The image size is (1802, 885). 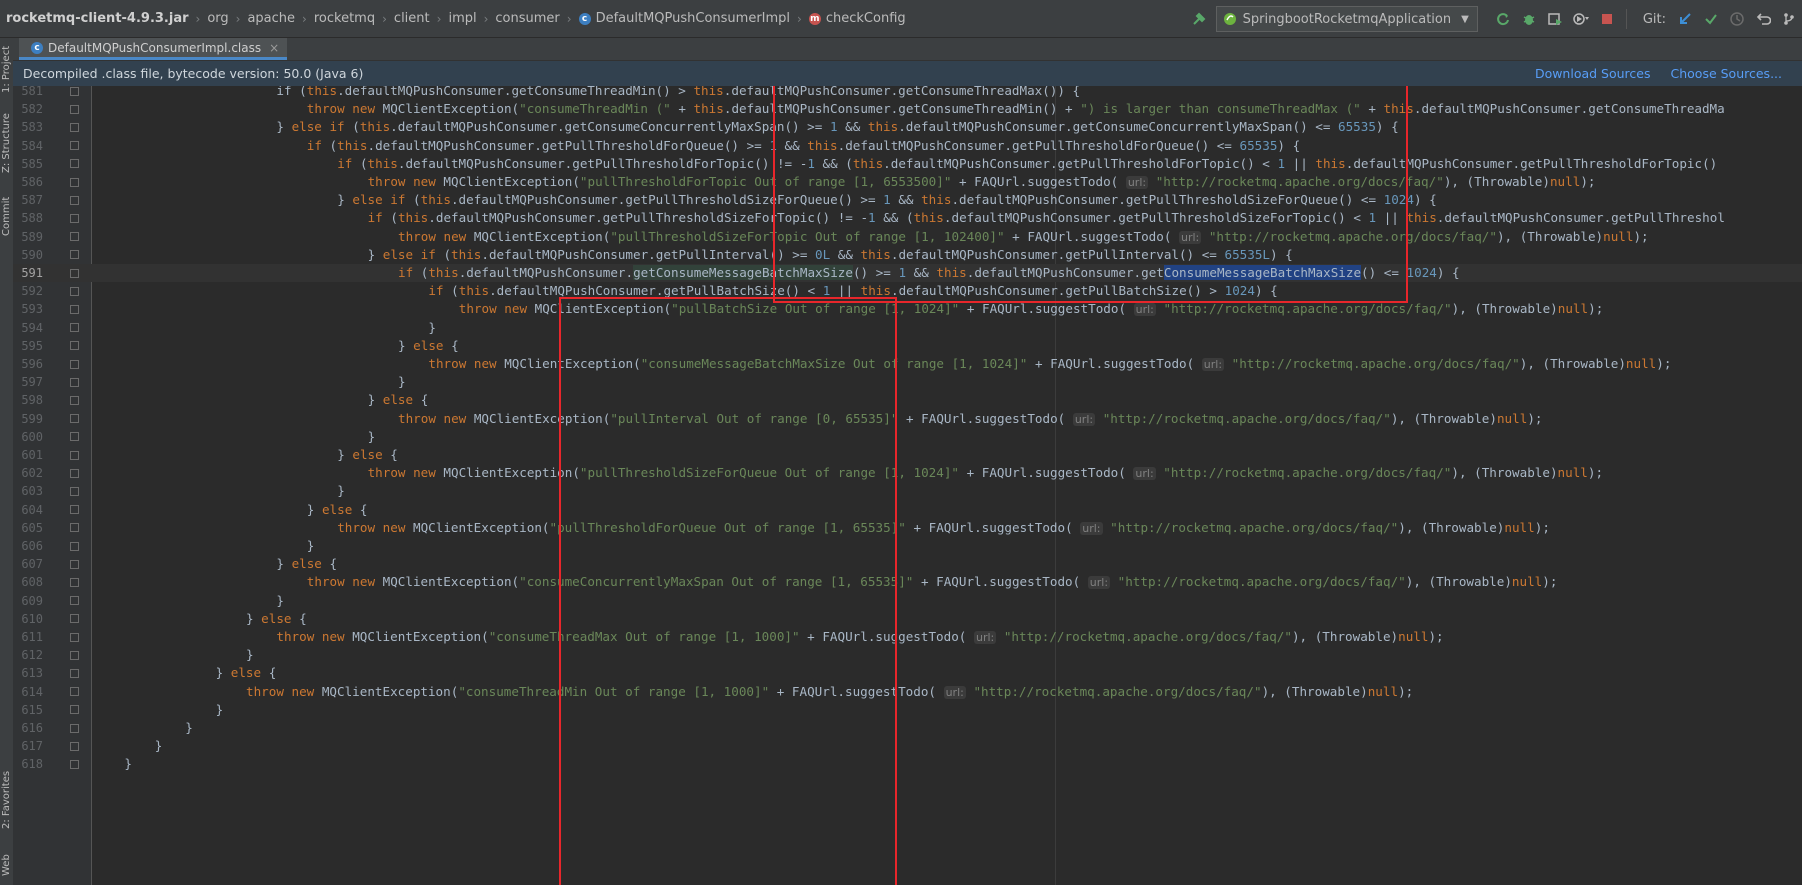 What do you see at coordinates (1685, 19) in the screenshot?
I see `git-update-icon` at bounding box center [1685, 19].